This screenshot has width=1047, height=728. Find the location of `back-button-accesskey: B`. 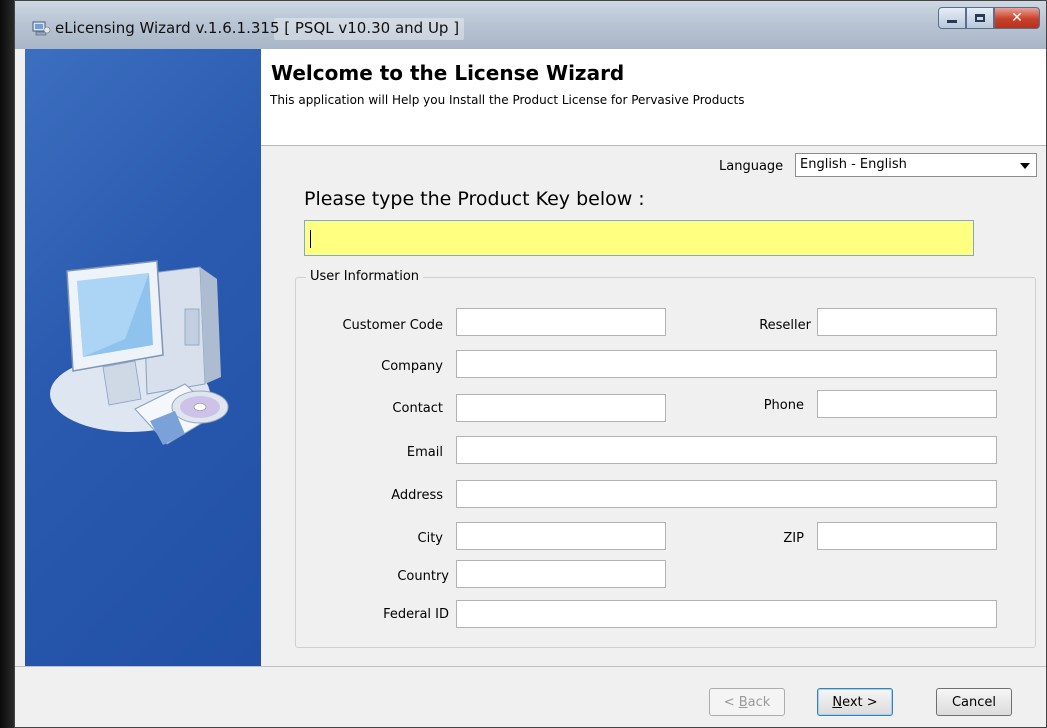

back-button-accesskey: B is located at coordinates (743, 702).